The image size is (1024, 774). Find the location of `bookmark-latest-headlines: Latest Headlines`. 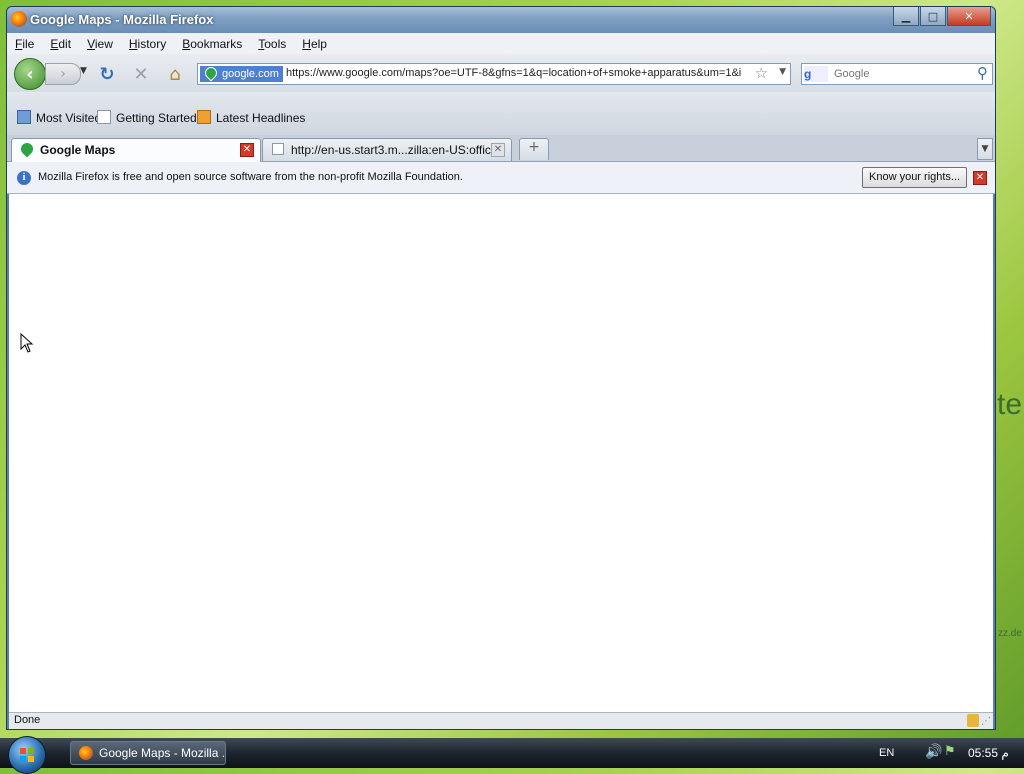

bookmark-latest-headlines: Latest Headlines is located at coordinates (251, 117).